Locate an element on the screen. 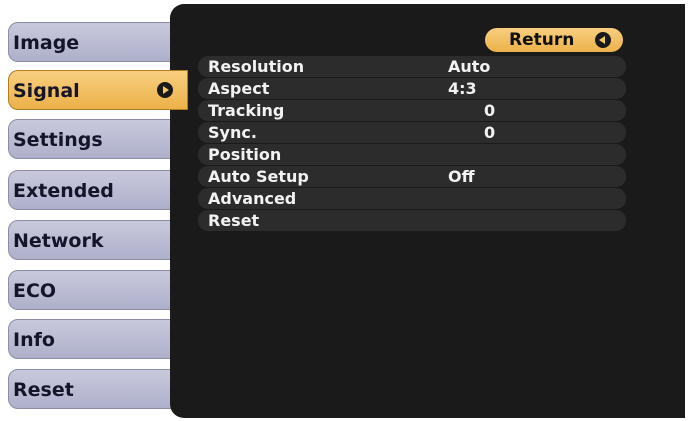 The width and height of the screenshot is (691, 421). tab-reset: Reset is located at coordinates (95, 389).